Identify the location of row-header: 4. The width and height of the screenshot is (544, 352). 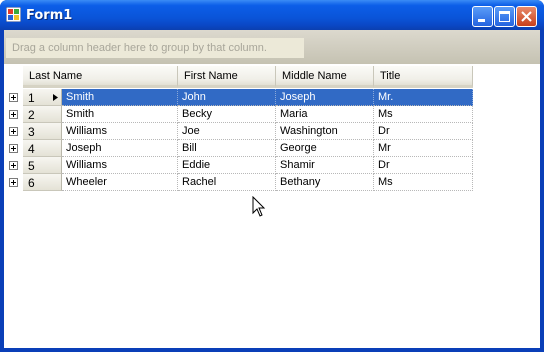
(42, 148).